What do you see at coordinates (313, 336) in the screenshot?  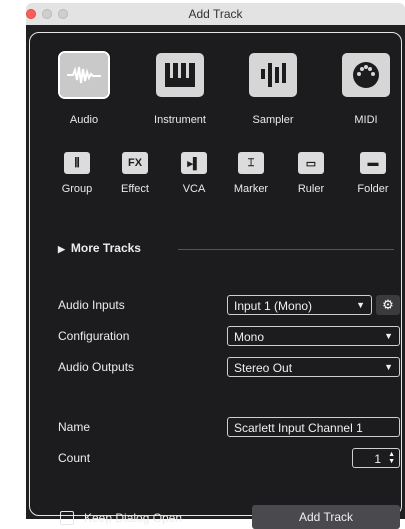 I see `configuration-select: Mono ▼` at bounding box center [313, 336].